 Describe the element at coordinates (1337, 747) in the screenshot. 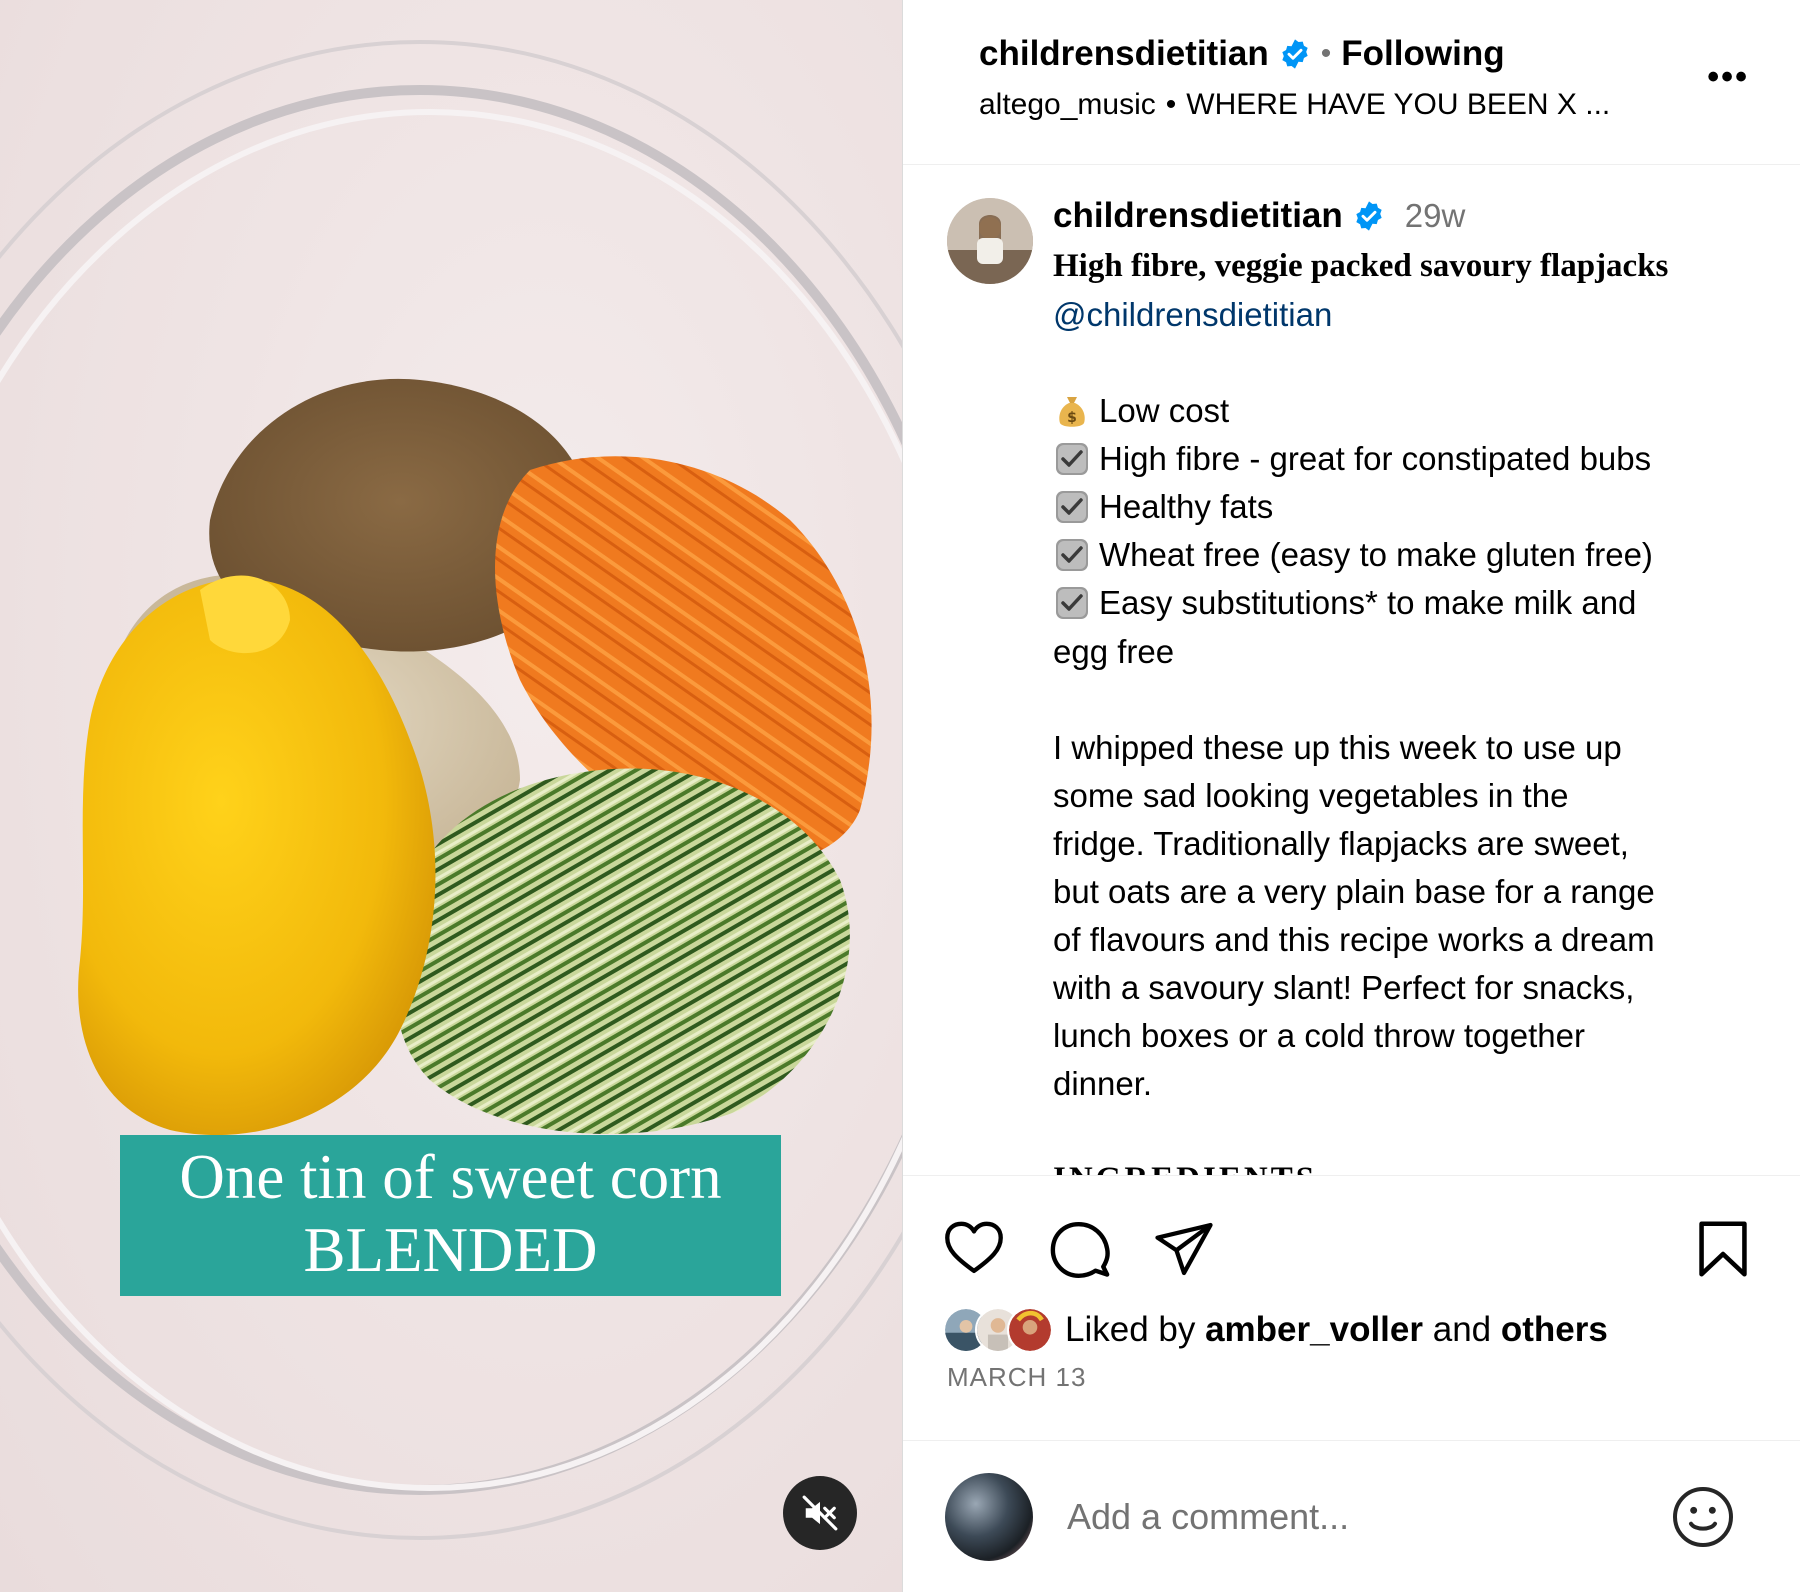

I see `caption-paragraph-line: I whipped these up this week to use up` at that location.